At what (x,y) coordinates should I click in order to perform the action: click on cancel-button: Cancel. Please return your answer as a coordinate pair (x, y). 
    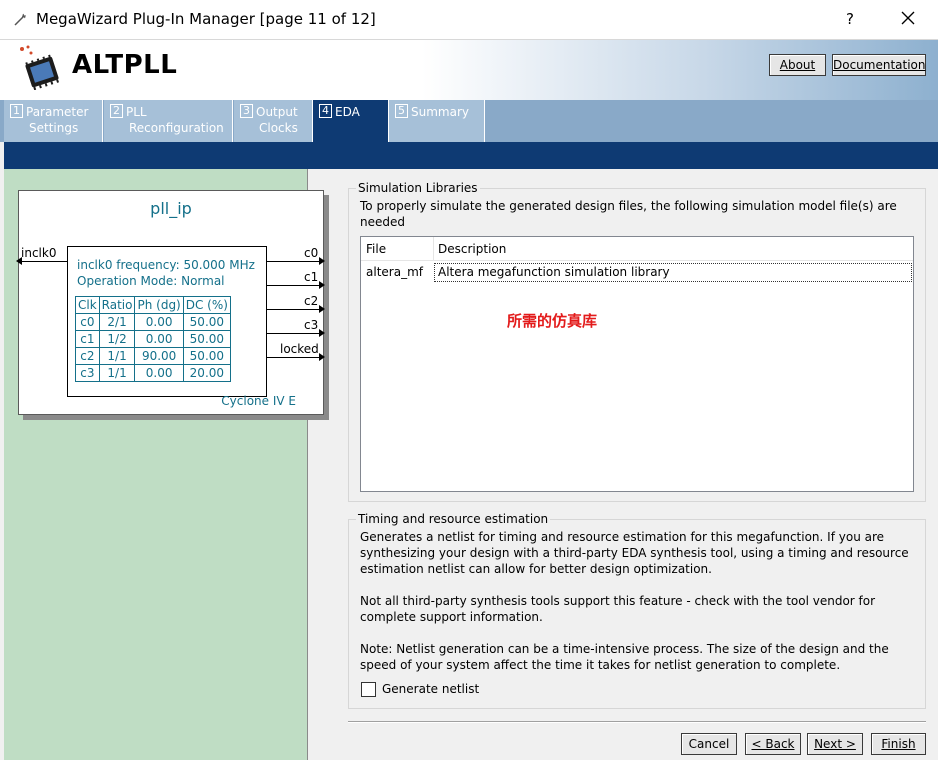
    Looking at the image, I should click on (709, 744).